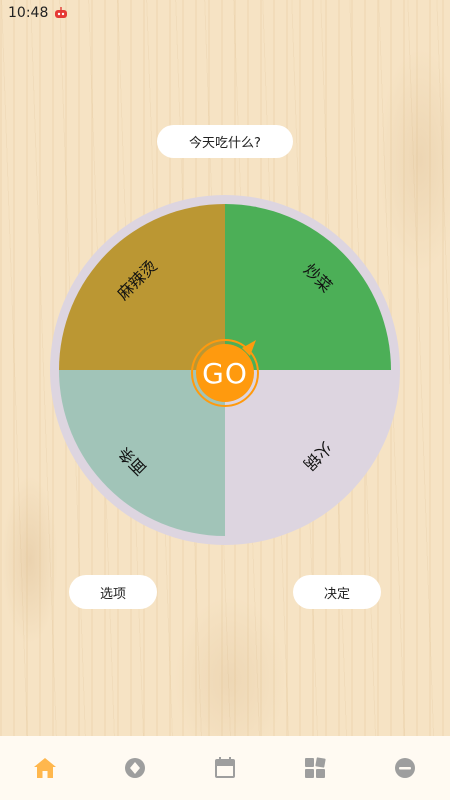  I want to click on home-icon, so click(45, 768).